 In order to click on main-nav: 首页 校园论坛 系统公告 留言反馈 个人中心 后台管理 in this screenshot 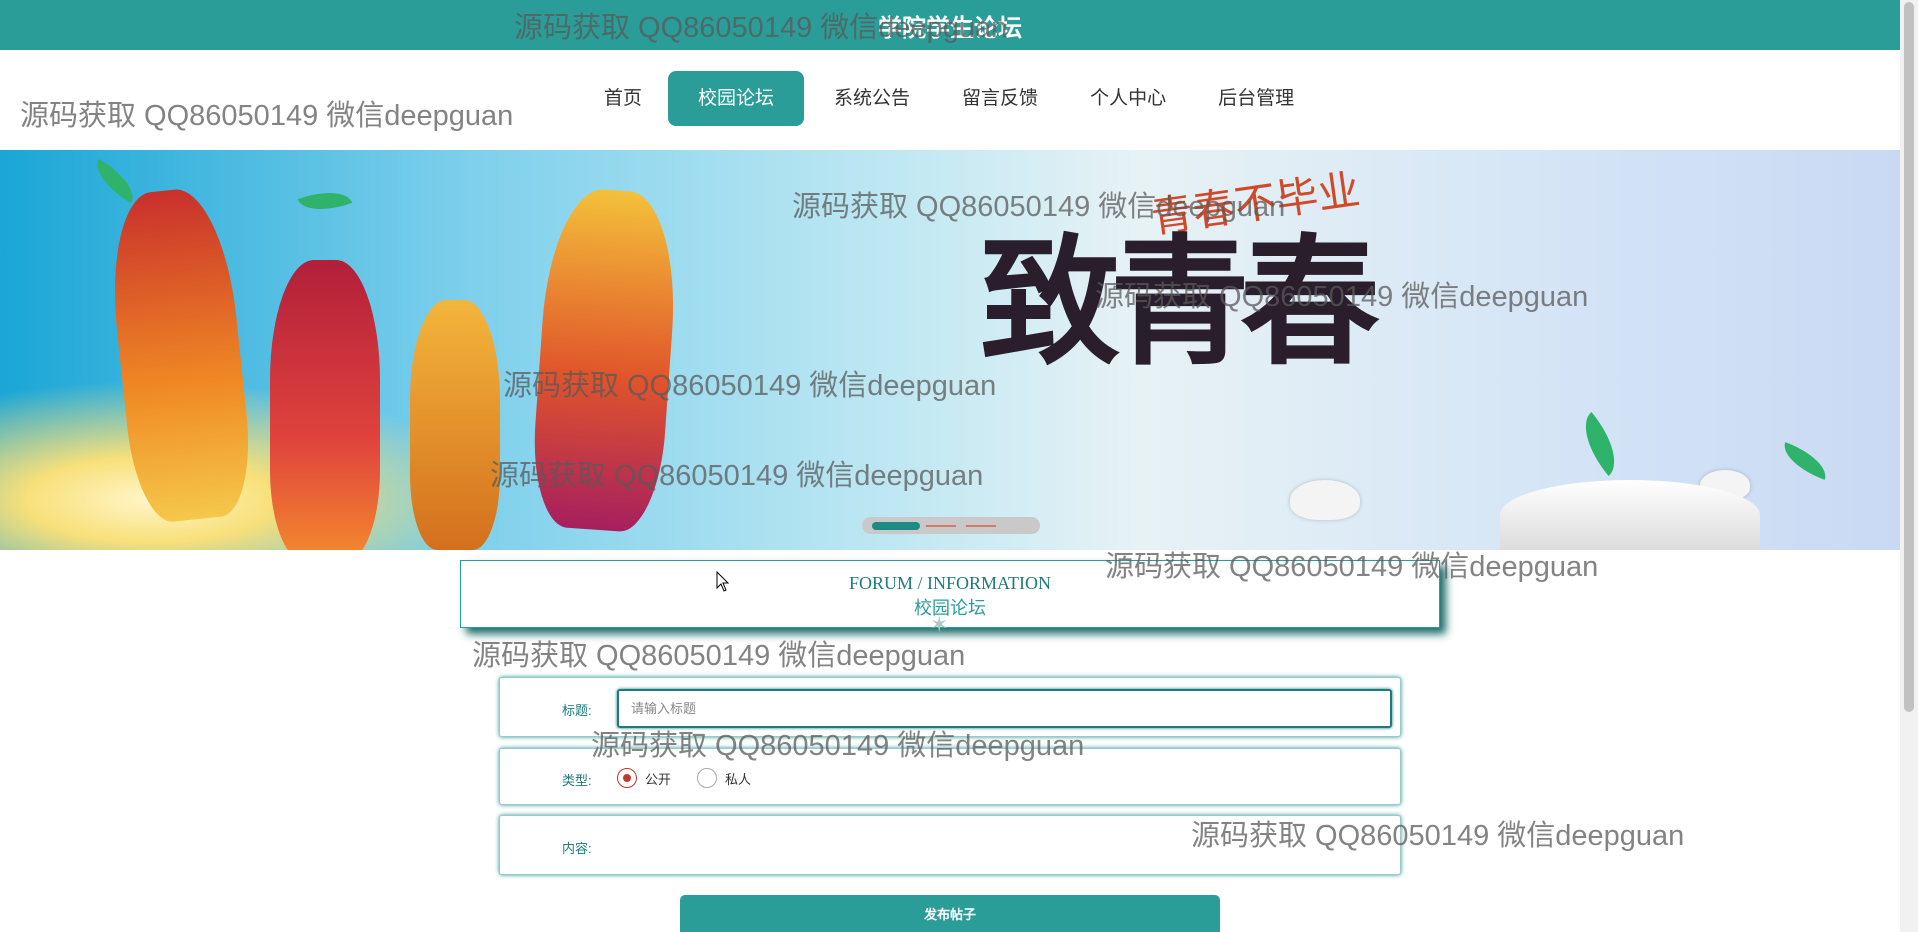, I will do `click(949, 98)`.